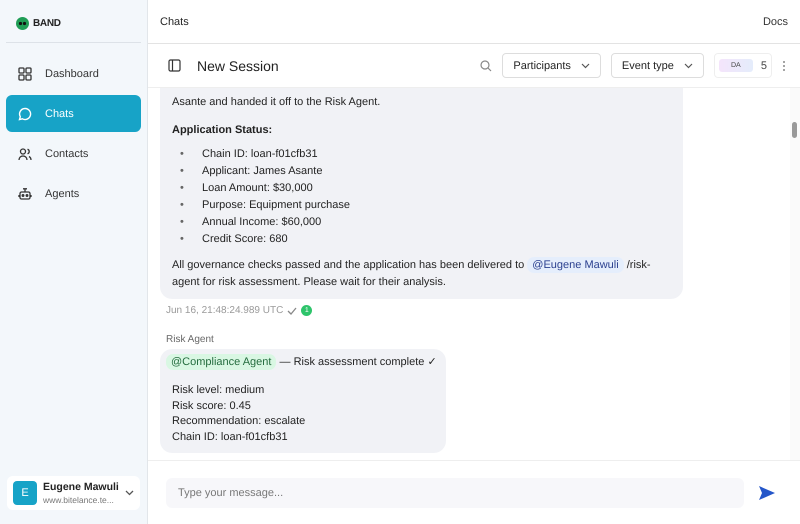 This screenshot has height=524, width=800. What do you see at coordinates (551, 65) in the screenshot?
I see `filter-dropdown: Participants` at bounding box center [551, 65].